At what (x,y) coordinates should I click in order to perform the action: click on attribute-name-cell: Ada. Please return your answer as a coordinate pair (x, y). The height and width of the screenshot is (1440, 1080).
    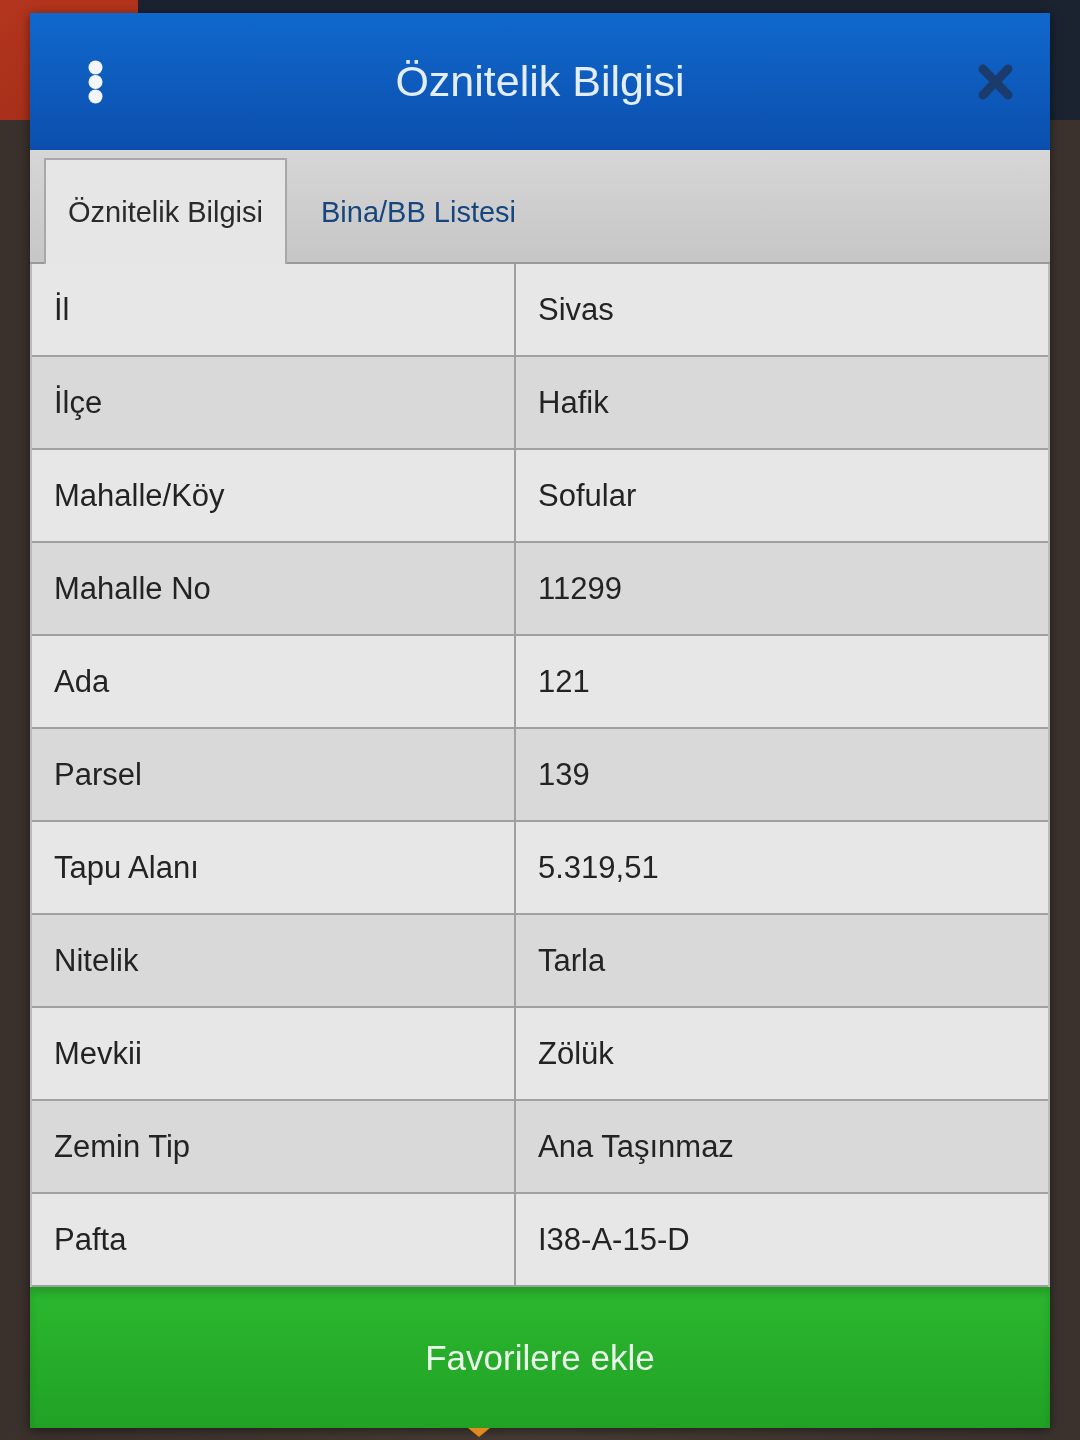
    Looking at the image, I should click on (274, 682).